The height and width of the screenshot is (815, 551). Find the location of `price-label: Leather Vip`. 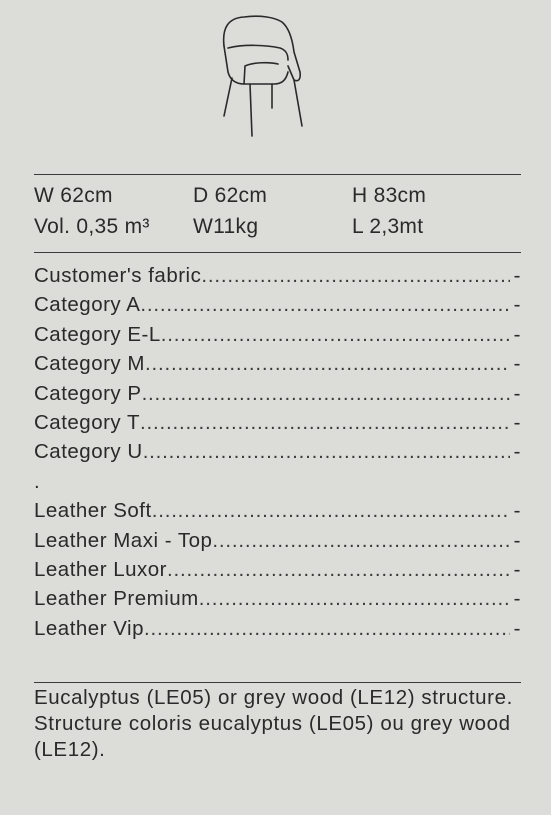

price-label: Leather Vip is located at coordinates (89, 628).